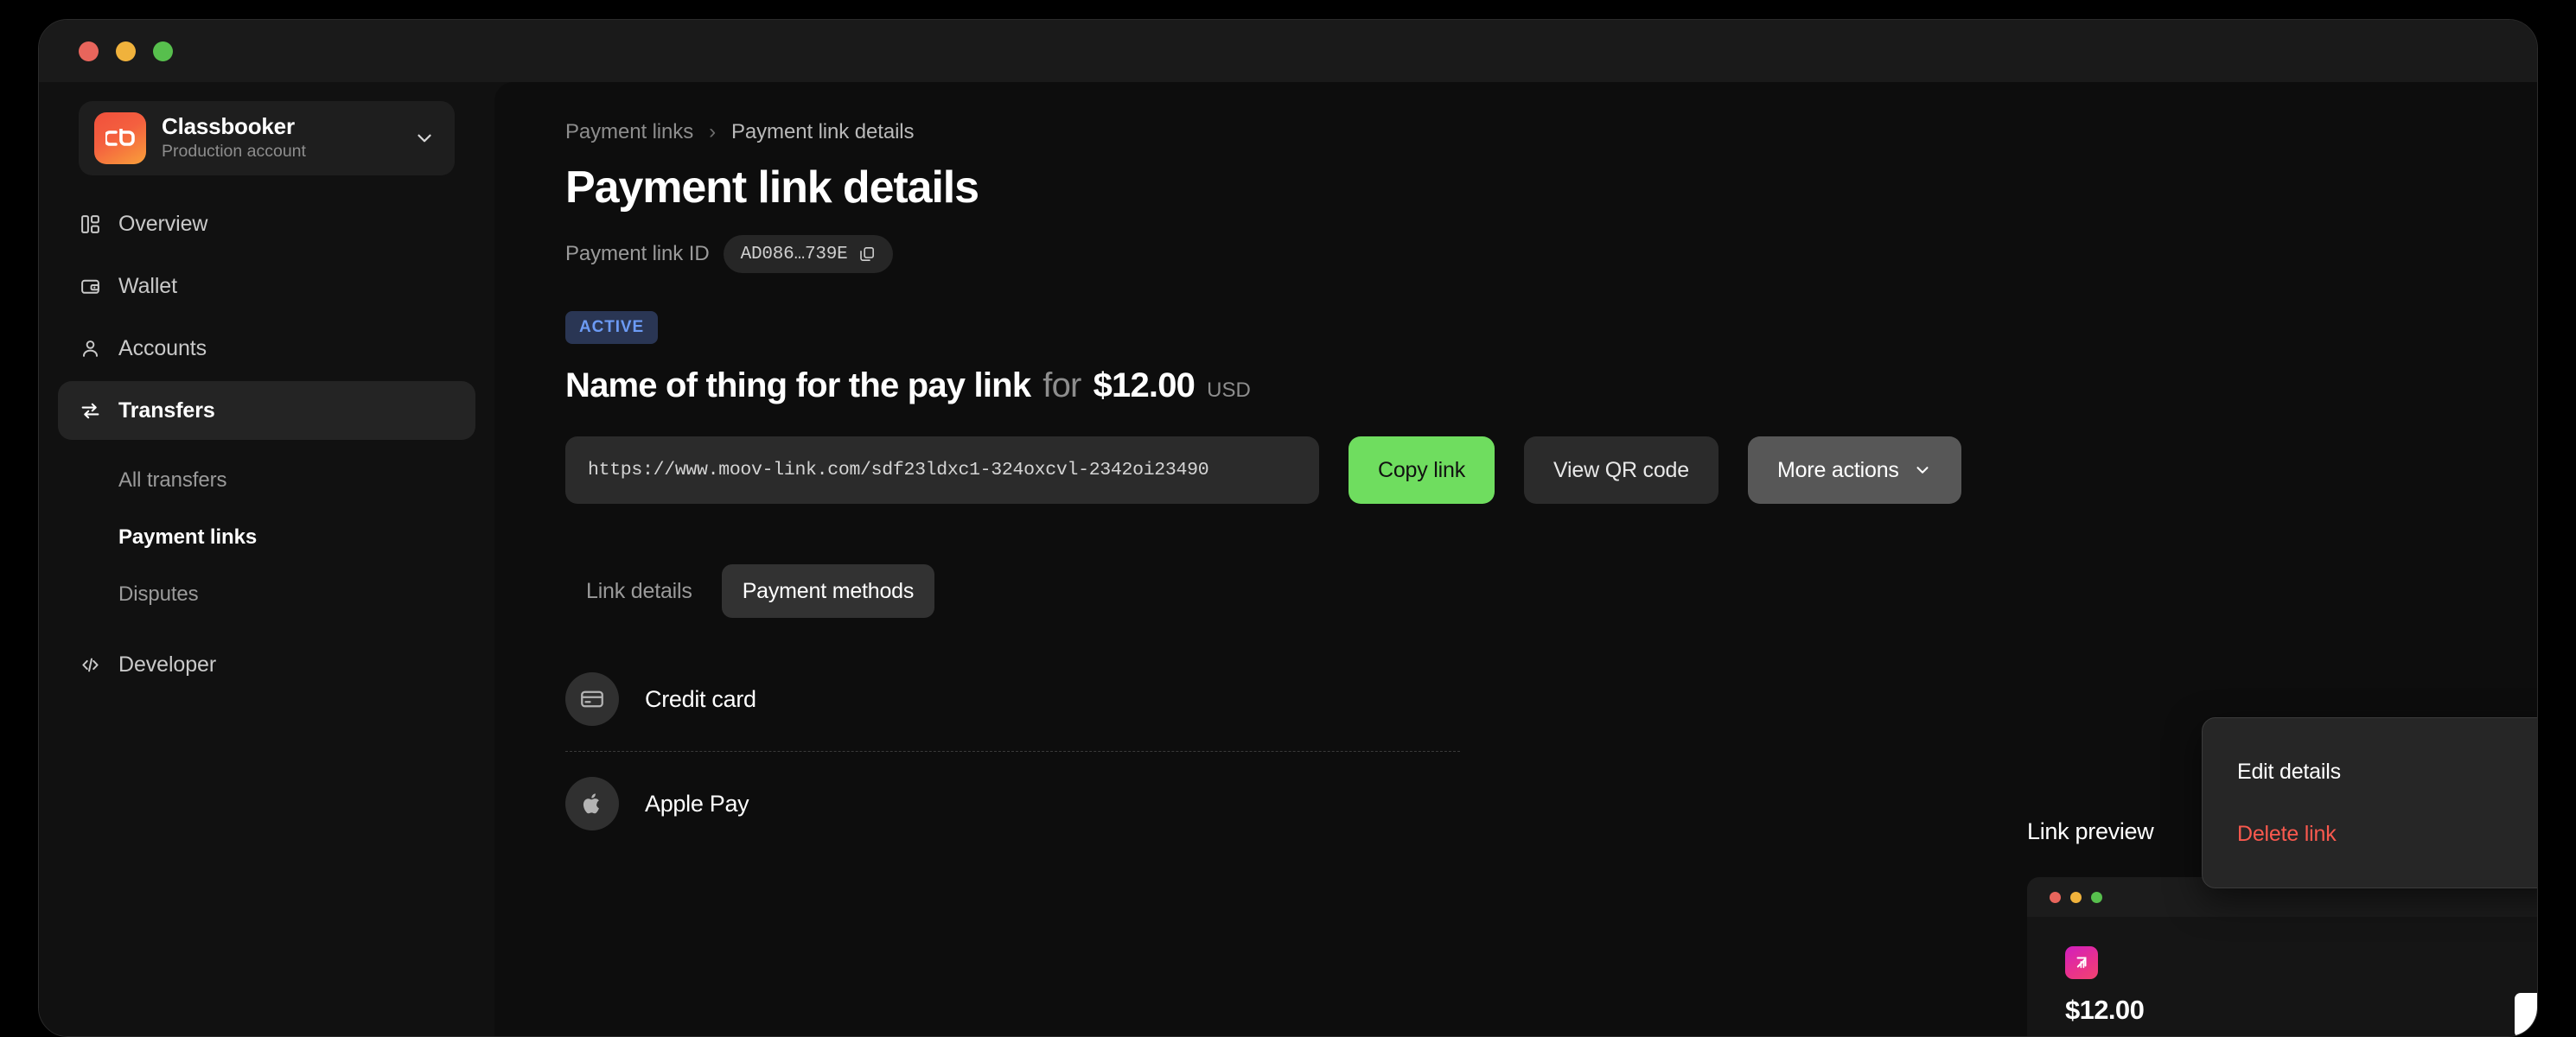 The width and height of the screenshot is (2576, 1037). Describe the element at coordinates (828, 591) in the screenshot. I see `tab-payment-methods: Payment methods` at that location.